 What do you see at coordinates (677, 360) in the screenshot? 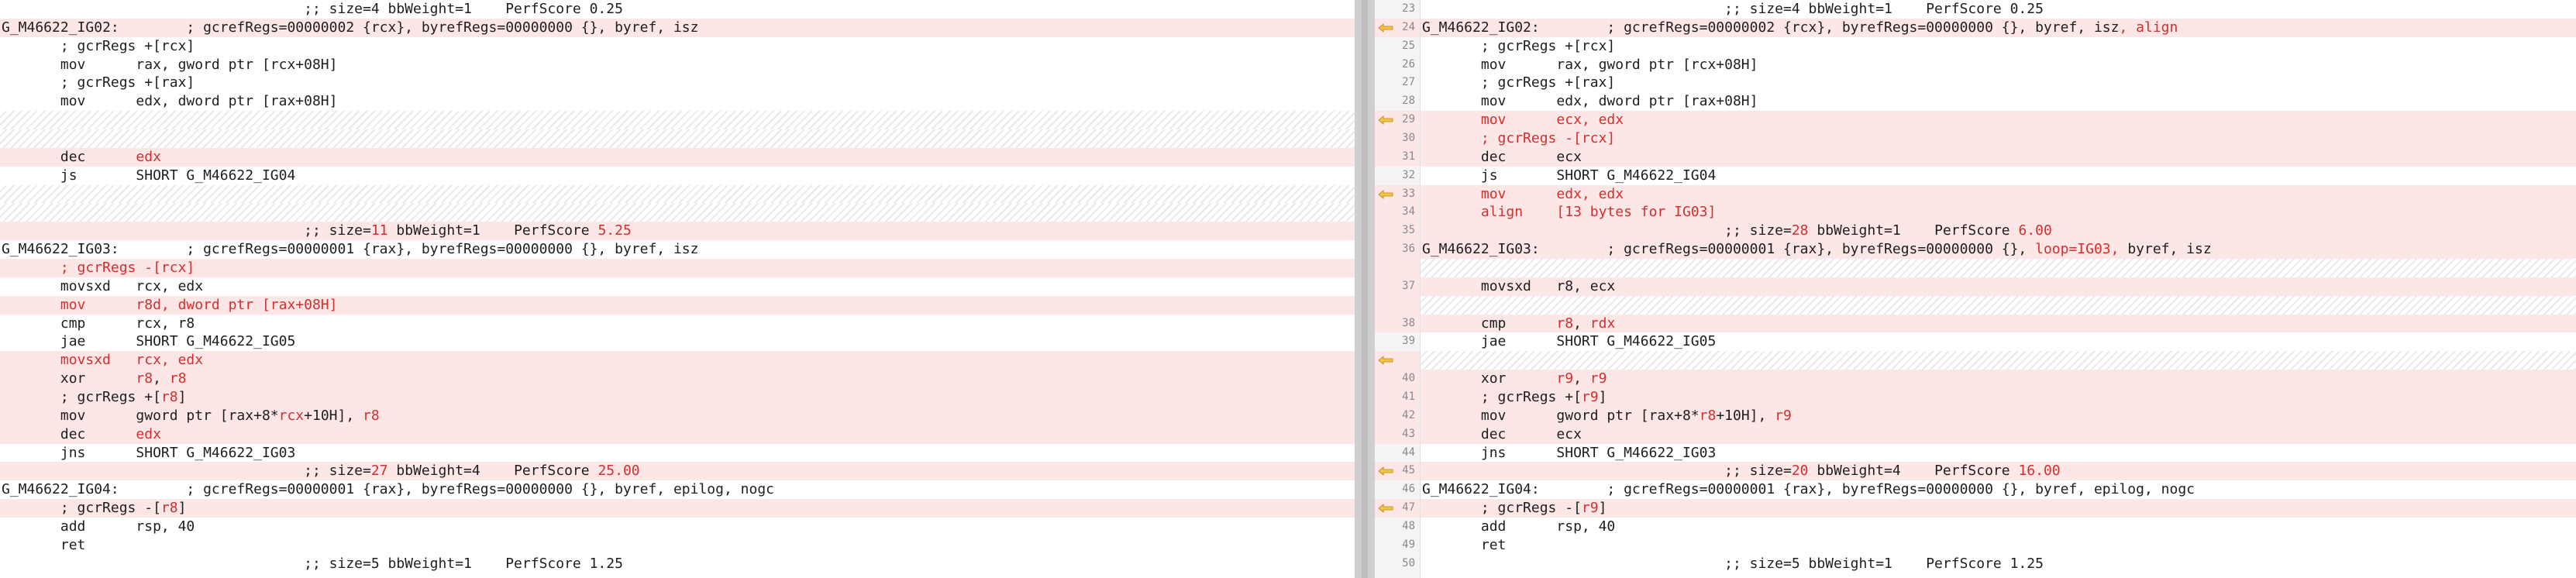
I see `code-changed-line: movsxd rcx, edx` at bounding box center [677, 360].